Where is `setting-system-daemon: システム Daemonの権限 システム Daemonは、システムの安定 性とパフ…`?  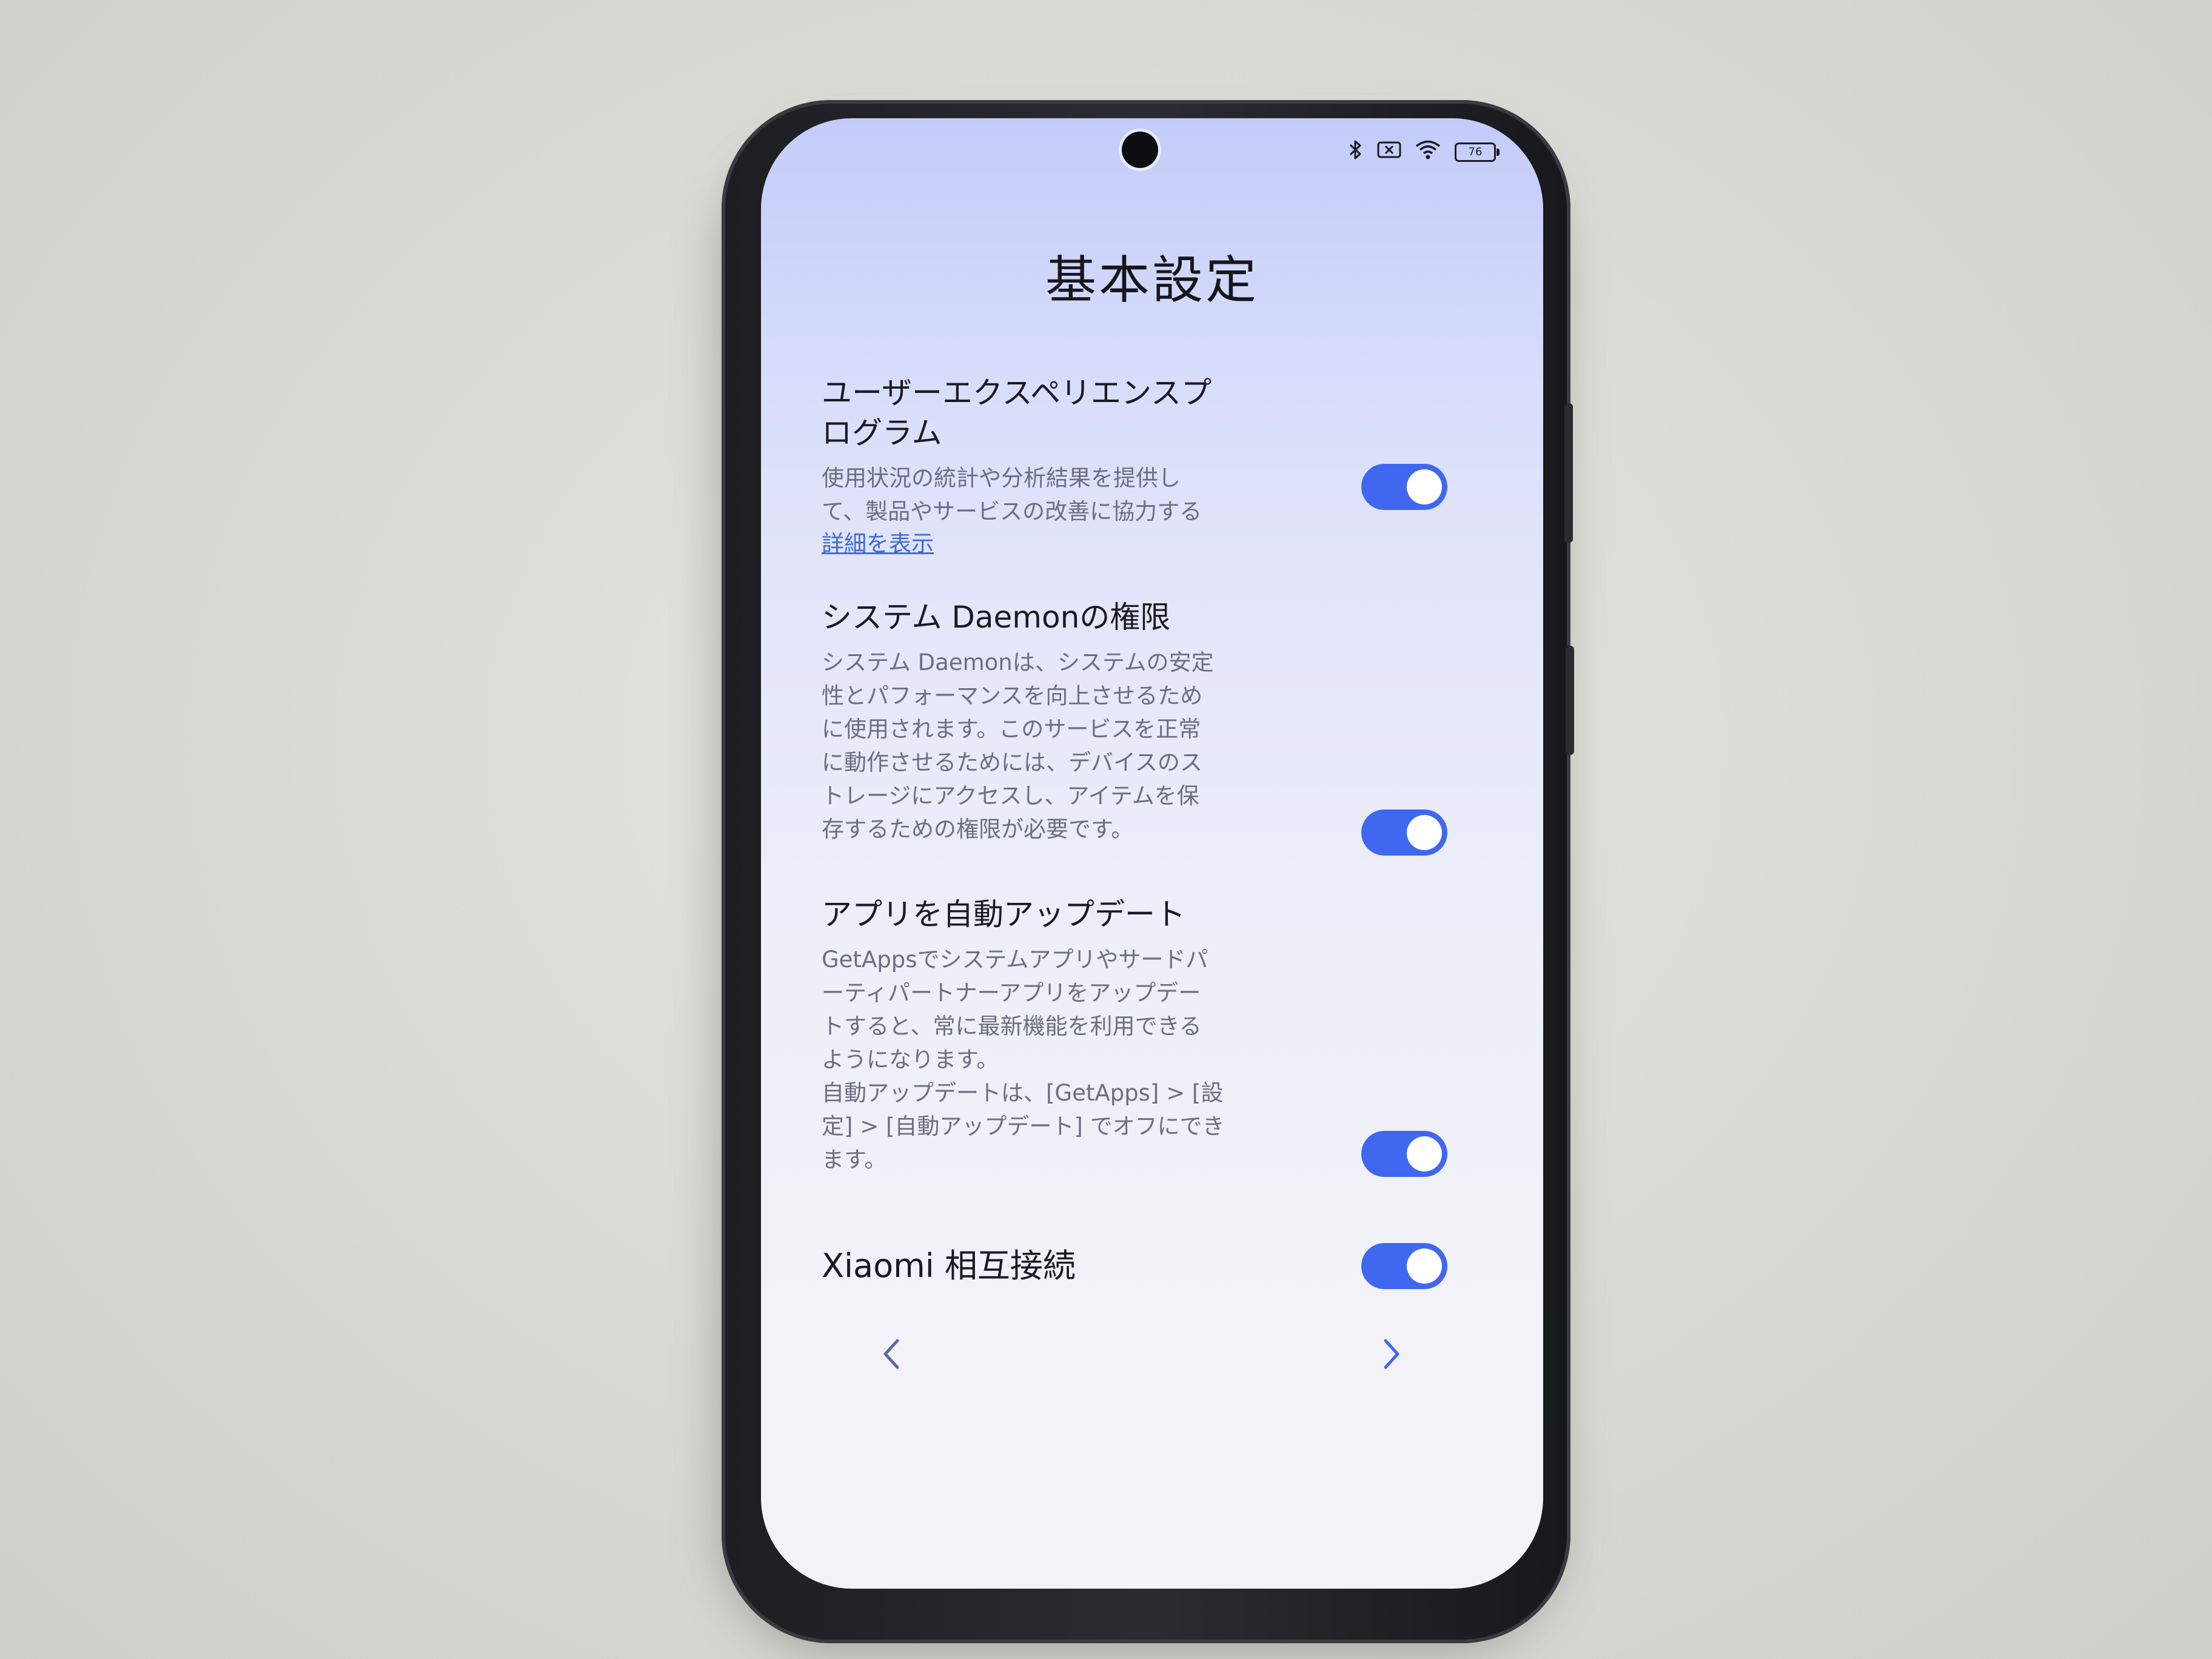 setting-system-daemon: システム Daemonの権限 システム Daemonは、システムの安定 性とパフ… is located at coordinates (1134, 726).